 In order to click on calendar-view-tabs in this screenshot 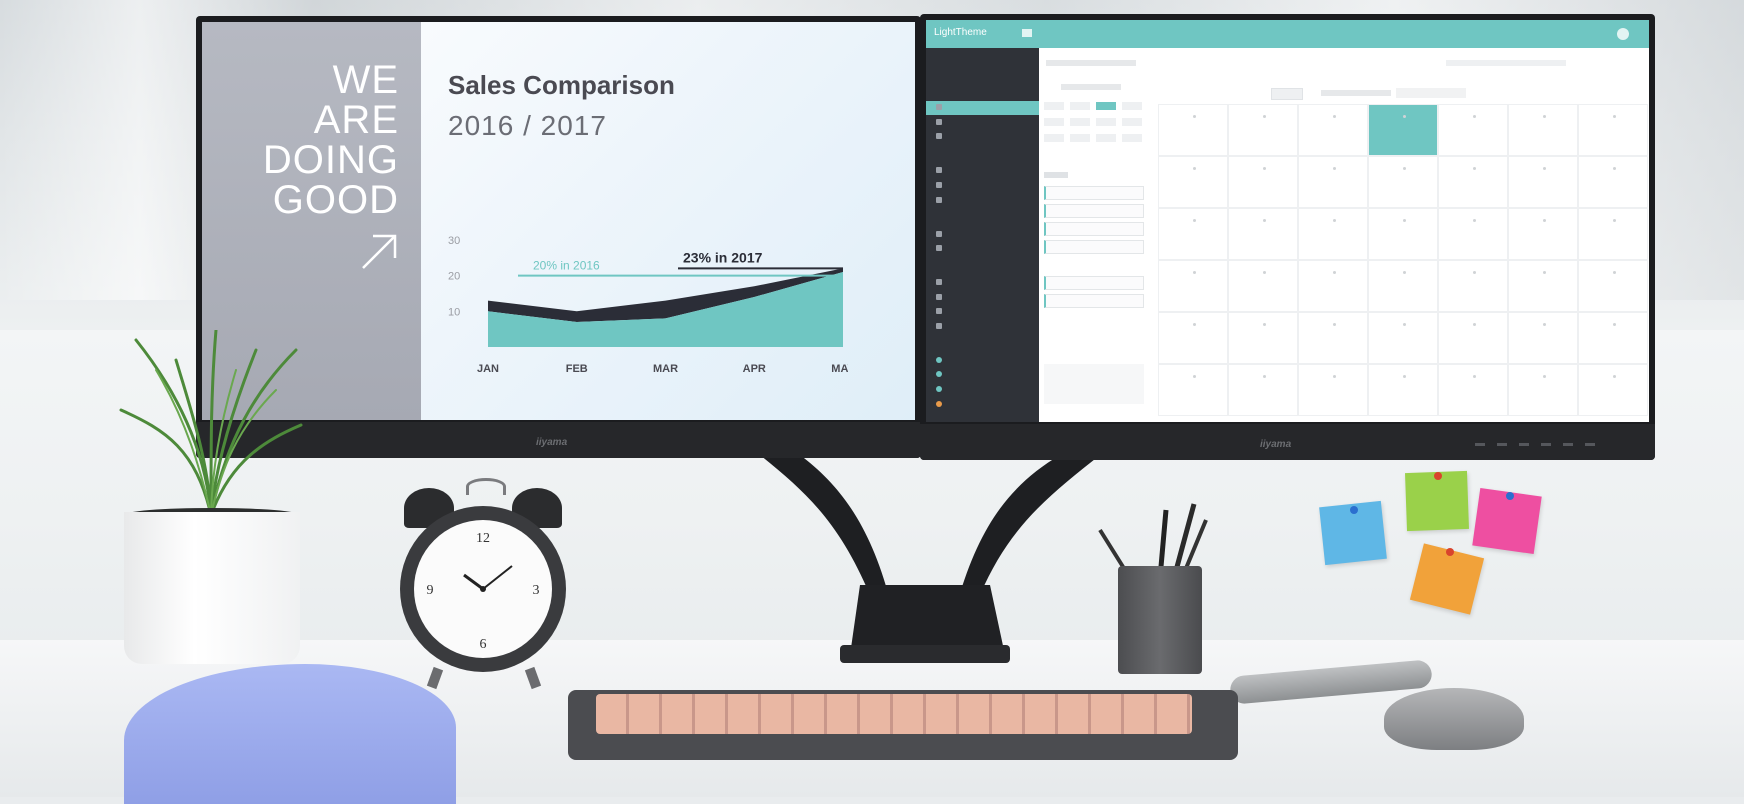, I will do `click(1431, 93)`.